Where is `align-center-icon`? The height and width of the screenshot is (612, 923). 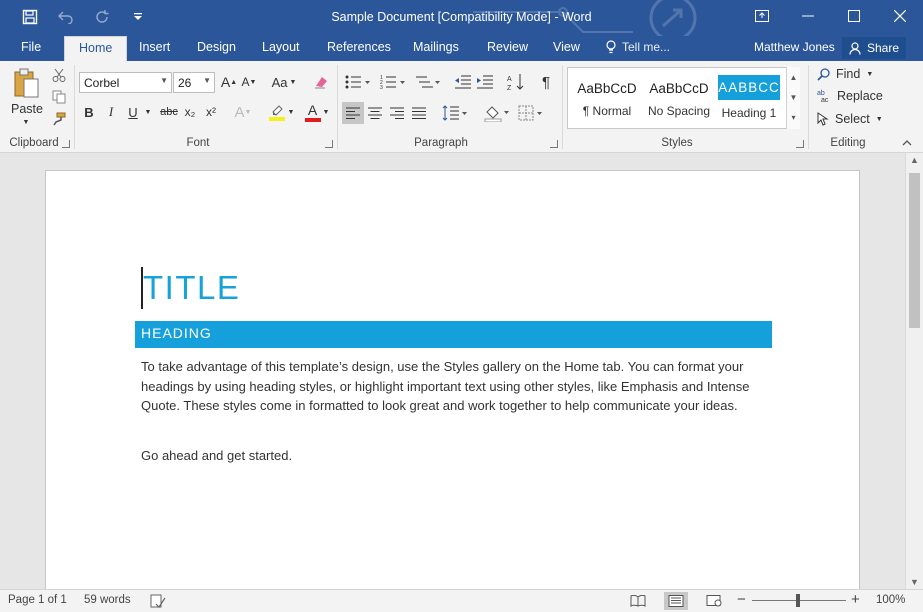 align-center-icon is located at coordinates (375, 113).